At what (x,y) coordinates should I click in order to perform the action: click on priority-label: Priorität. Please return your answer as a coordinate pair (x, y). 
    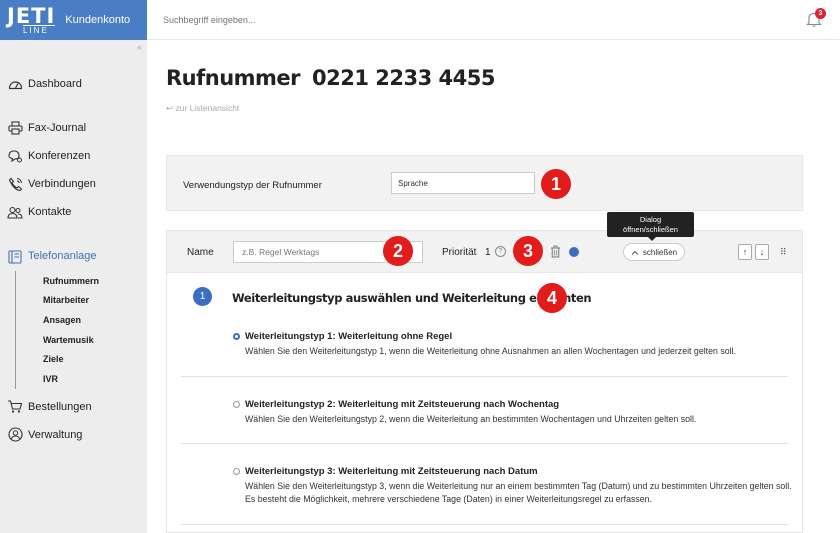
    Looking at the image, I should click on (459, 252).